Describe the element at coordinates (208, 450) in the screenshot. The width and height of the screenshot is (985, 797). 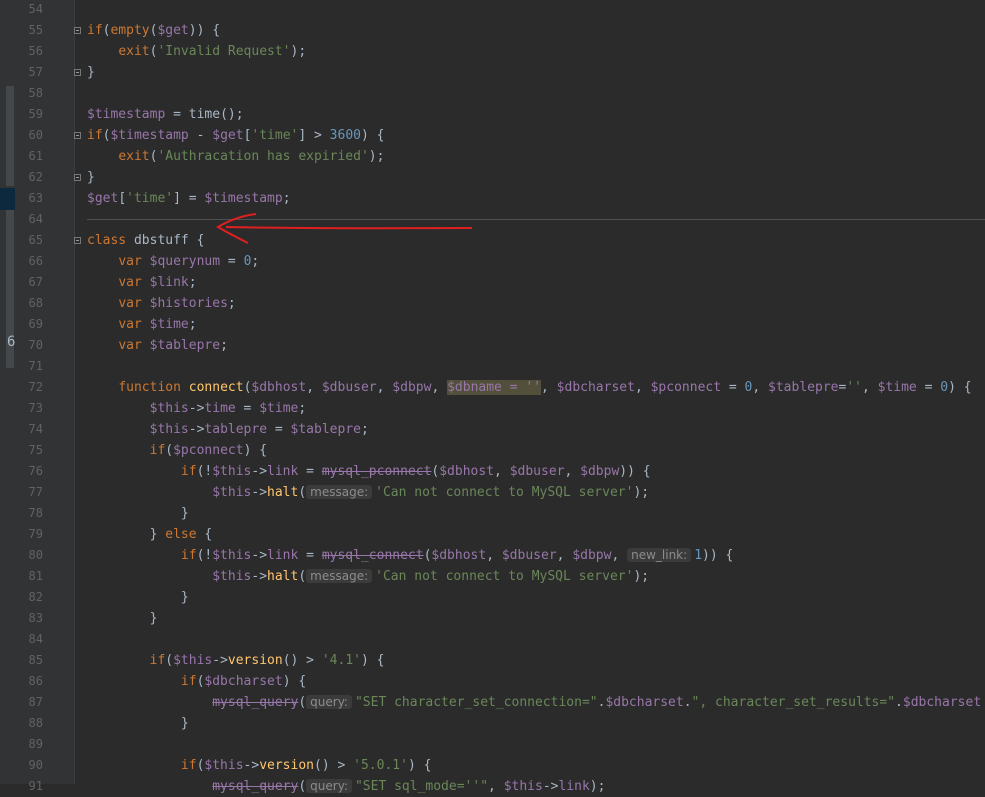
I see `code-token: $pconnect` at that location.